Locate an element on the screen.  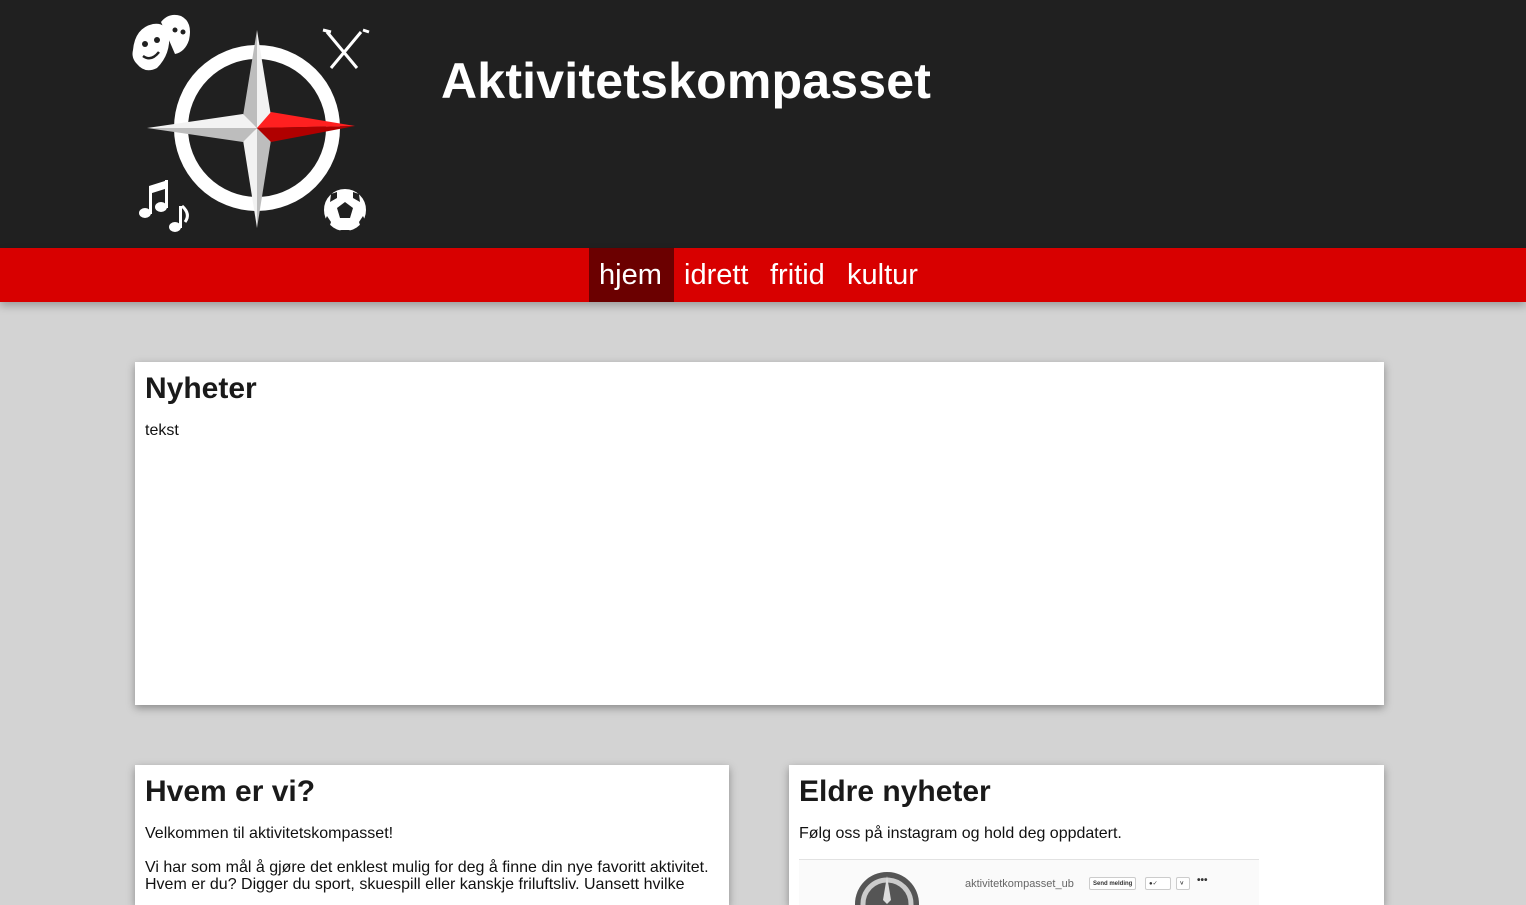
main-nav: hjem idrett fritid kultur is located at coordinates (763, 275).